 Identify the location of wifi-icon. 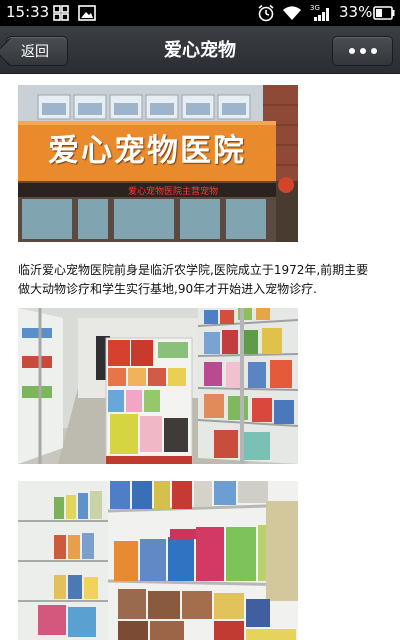
(292, 13).